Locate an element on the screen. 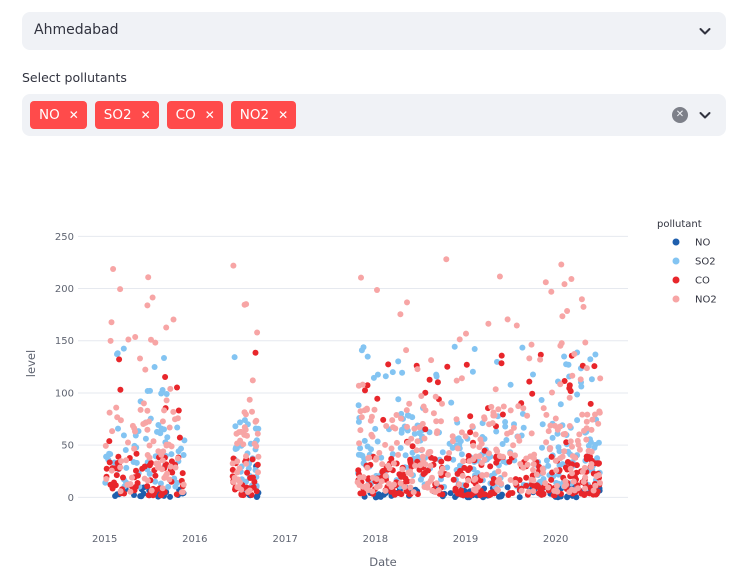 The width and height of the screenshot is (737, 578). x-tick-label: 2019 is located at coordinates (465, 539).